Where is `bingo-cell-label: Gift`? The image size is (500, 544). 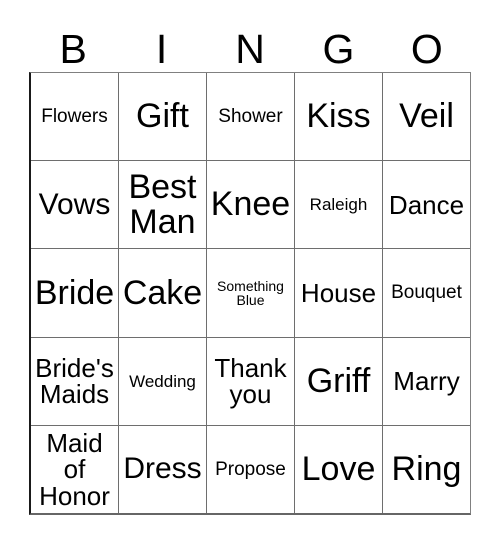
bingo-cell-label: Gift is located at coordinates (162, 116).